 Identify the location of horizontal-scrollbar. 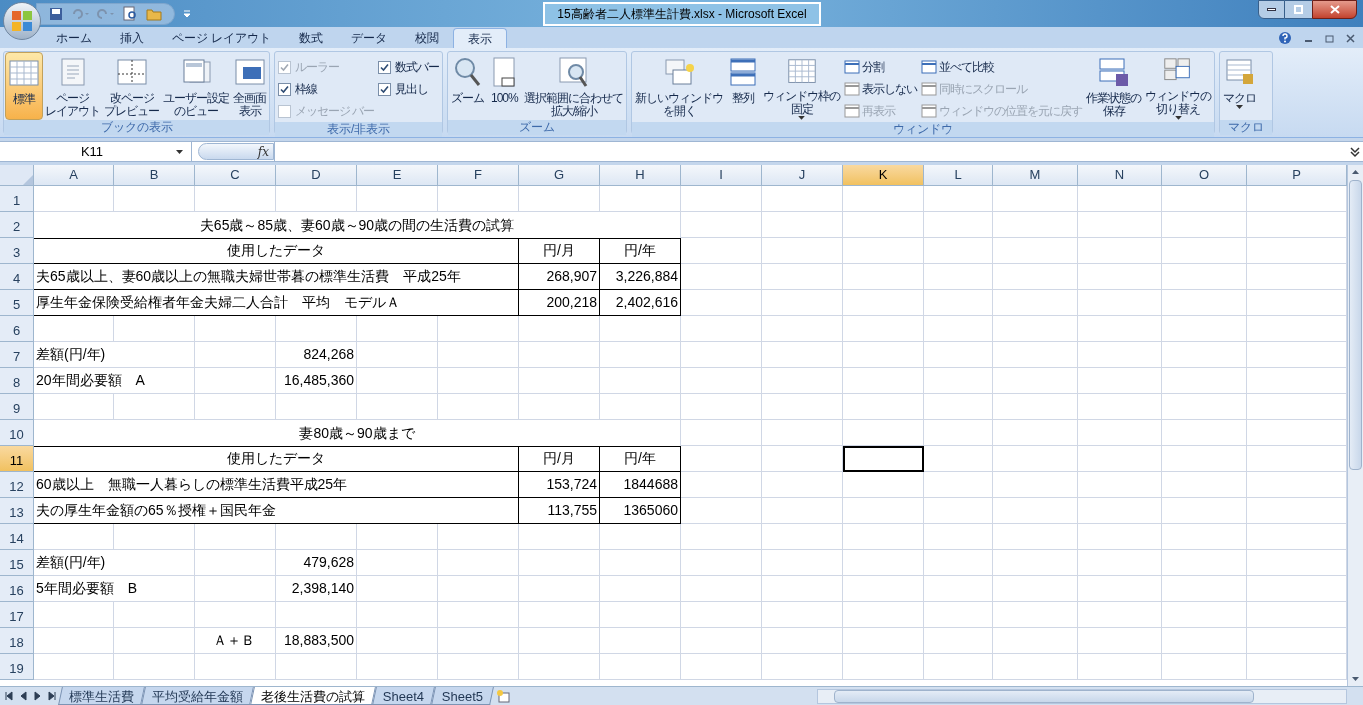
(1082, 696).